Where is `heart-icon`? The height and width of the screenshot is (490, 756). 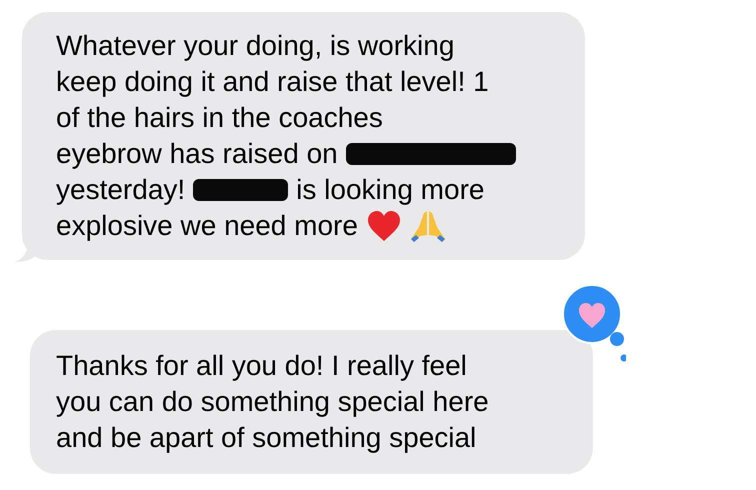
heart-icon is located at coordinates (384, 226).